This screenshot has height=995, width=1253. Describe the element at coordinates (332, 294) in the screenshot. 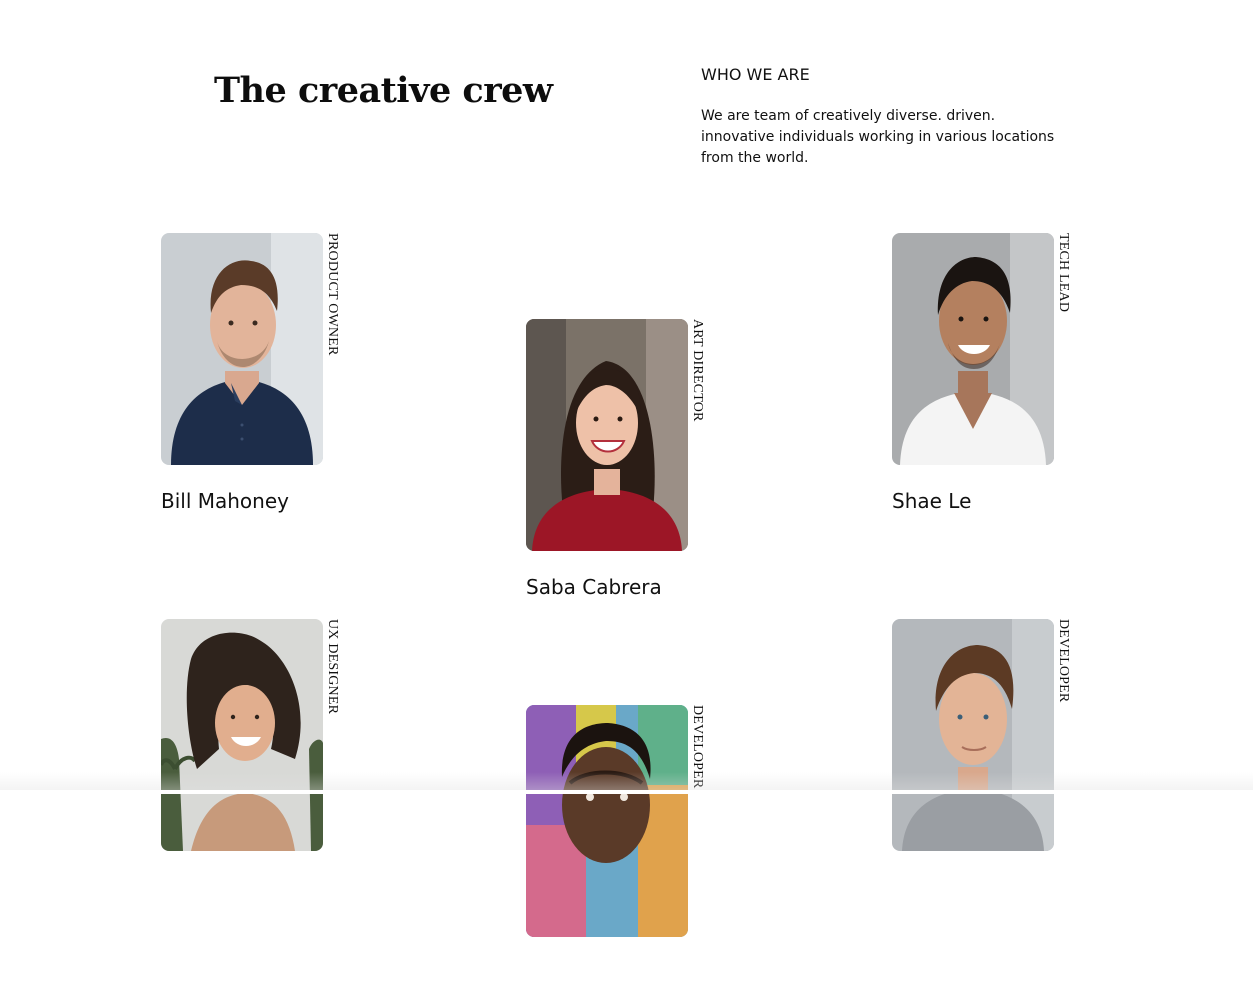

I see `role-label: PRODUCT OWNER` at that location.